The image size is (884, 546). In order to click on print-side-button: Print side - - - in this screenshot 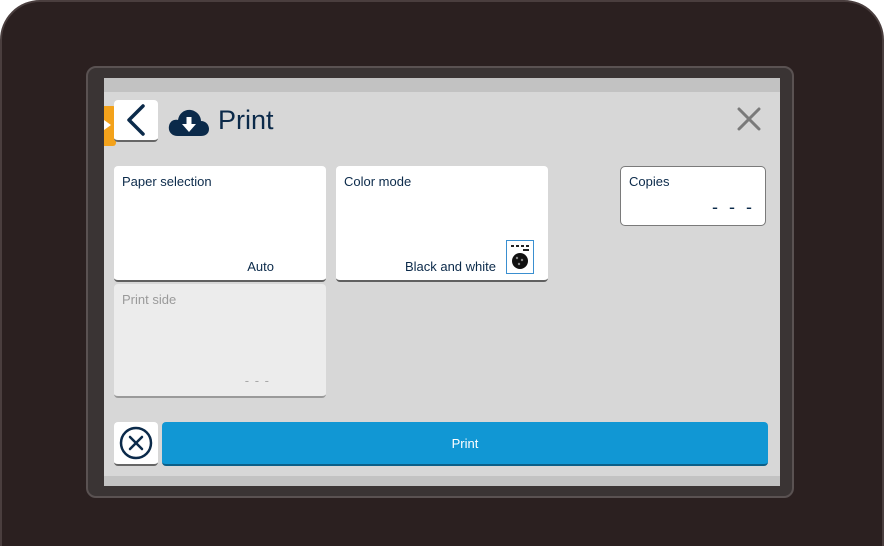, I will do `click(220, 341)`.